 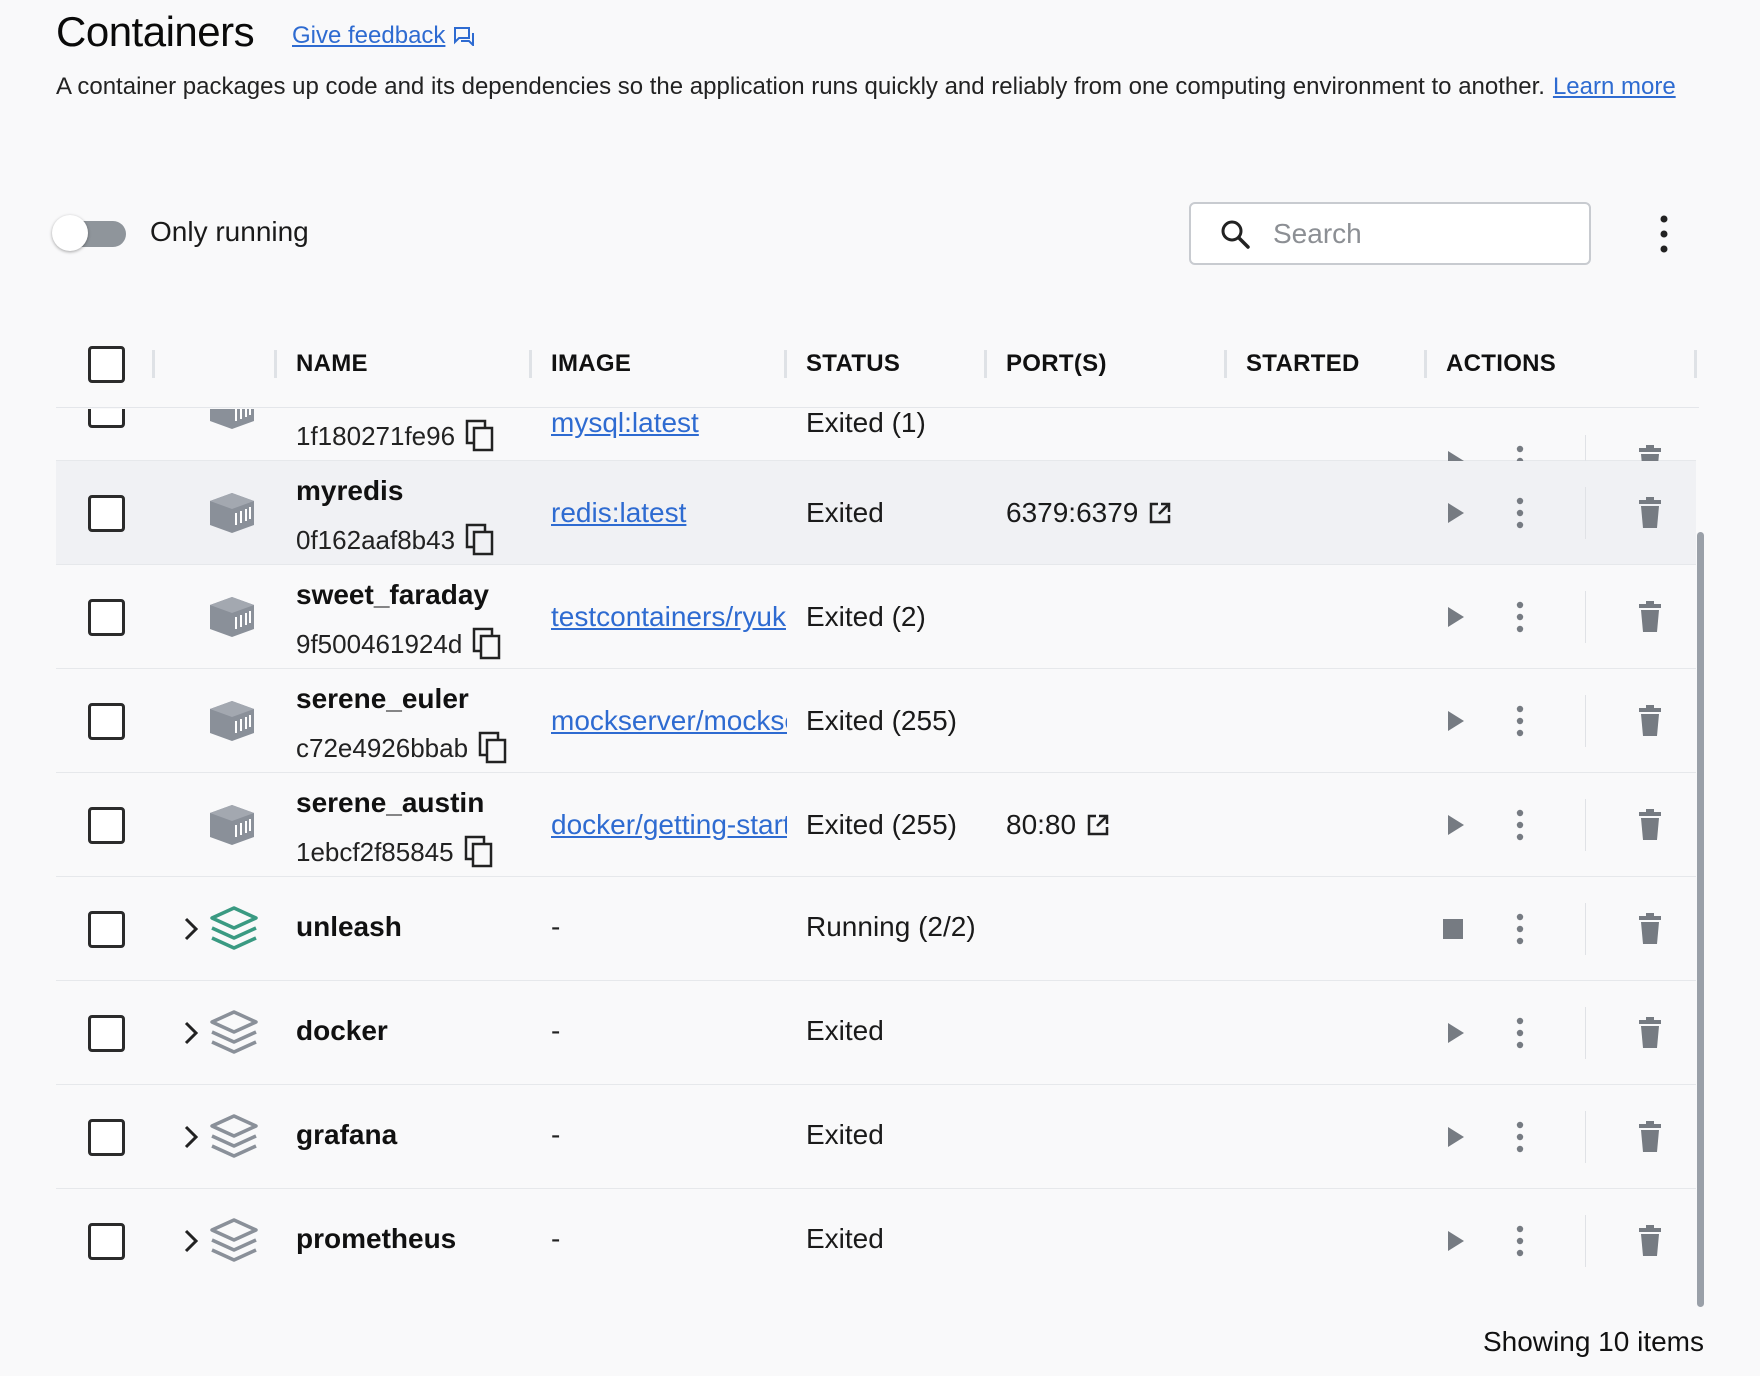 What do you see at coordinates (347, 1134) in the screenshot?
I see `compose-name: grafana` at bounding box center [347, 1134].